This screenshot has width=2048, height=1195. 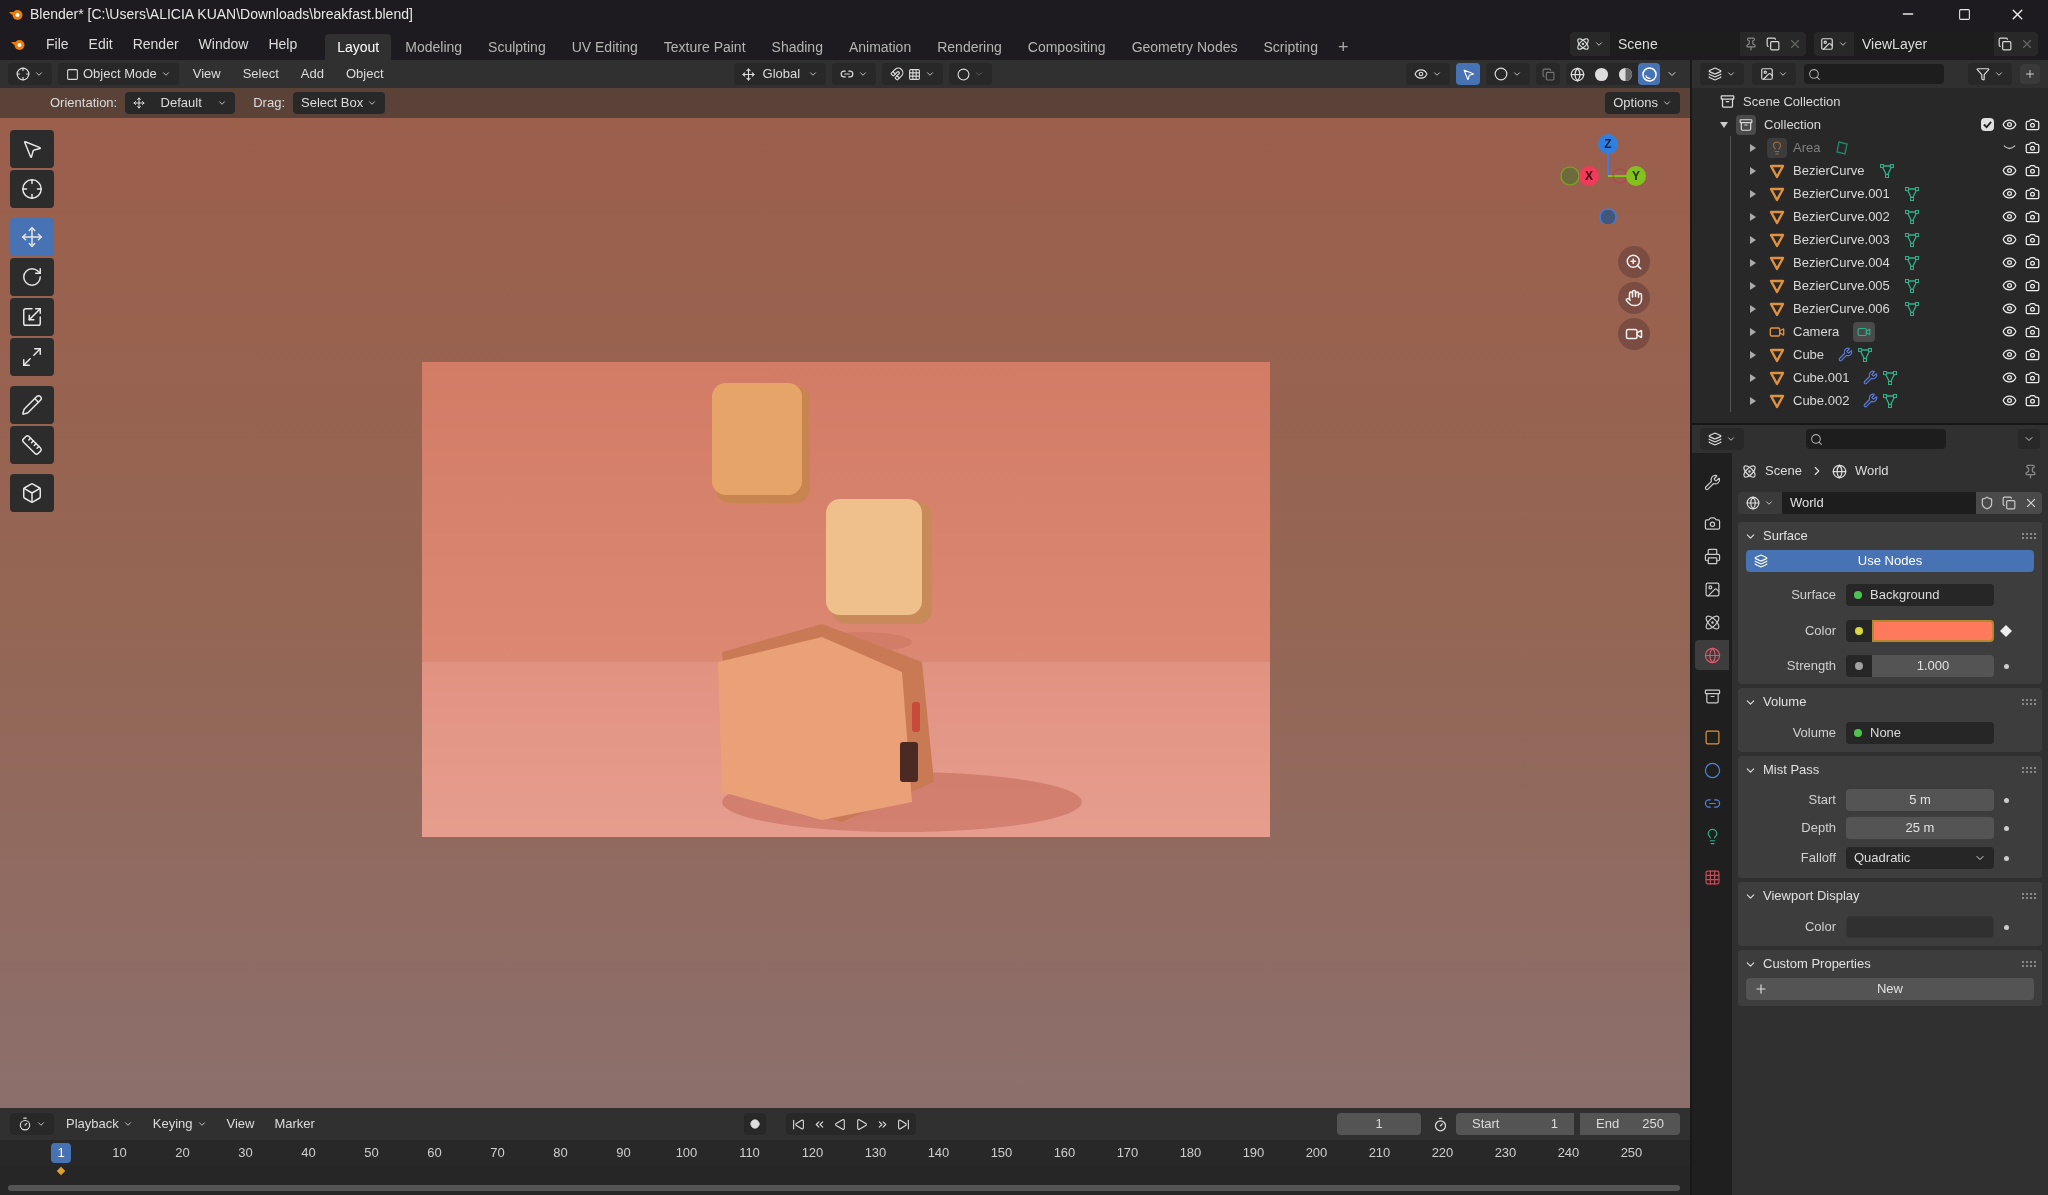 I want to click on menu-item: Keying, so click(x=179, y=1124).